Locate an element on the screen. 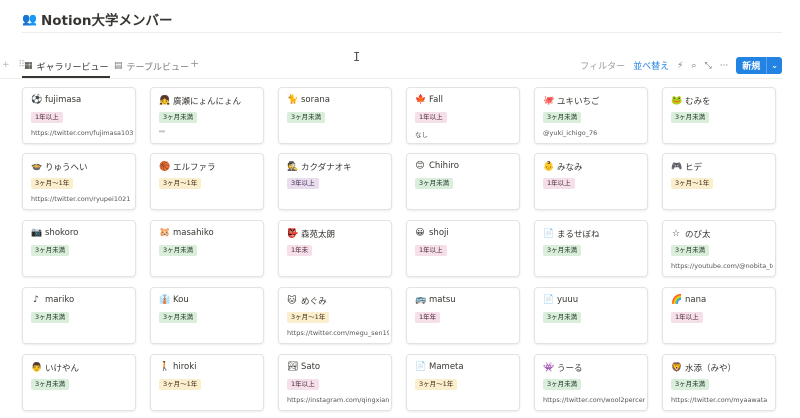  gallery-card: 😀 shoji 1年以上 is located at coordinates (463, 248).